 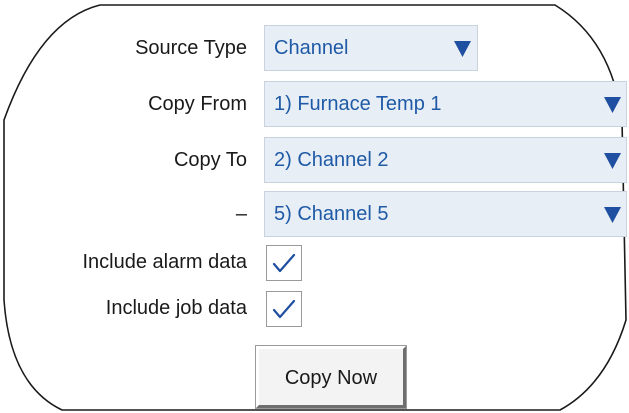 I want to click on source-type-label: Source Type, so click(x=191, y=48).